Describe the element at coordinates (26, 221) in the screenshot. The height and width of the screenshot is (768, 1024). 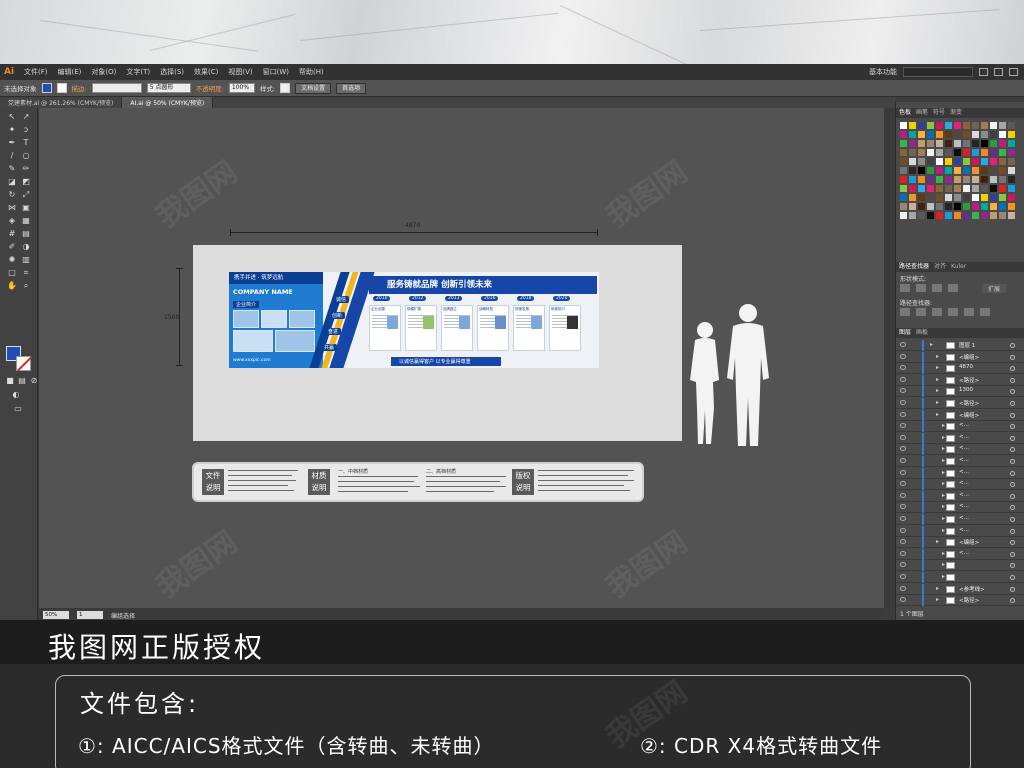
I see `perspective-grid-tool-icon: ▦` at that location.